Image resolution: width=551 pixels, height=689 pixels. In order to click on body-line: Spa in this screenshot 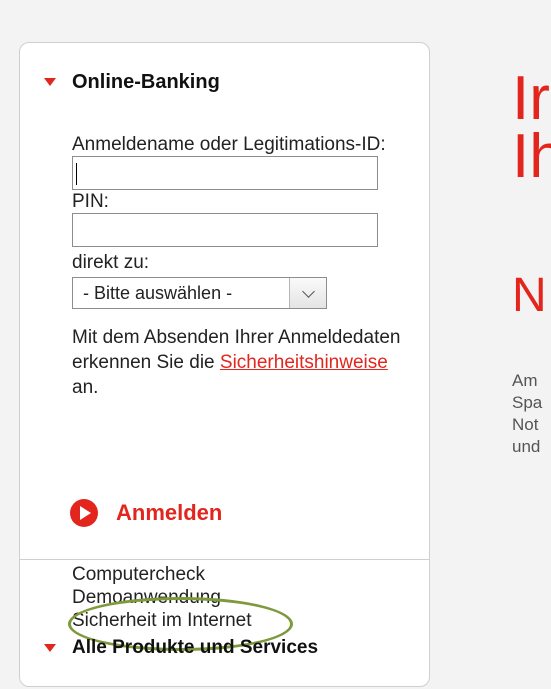, I will do `click(527, 402)`.